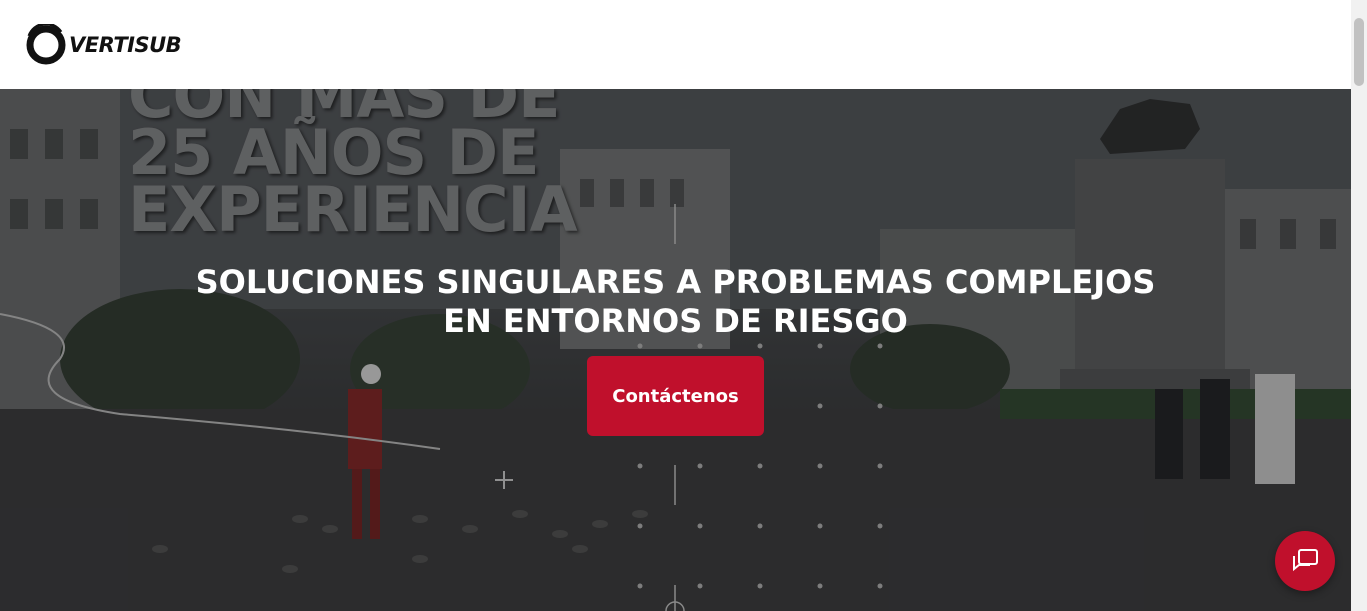 The width and height of the screenshot is (1367, 611). I want to click on chat-icon, so click(1305, 560).